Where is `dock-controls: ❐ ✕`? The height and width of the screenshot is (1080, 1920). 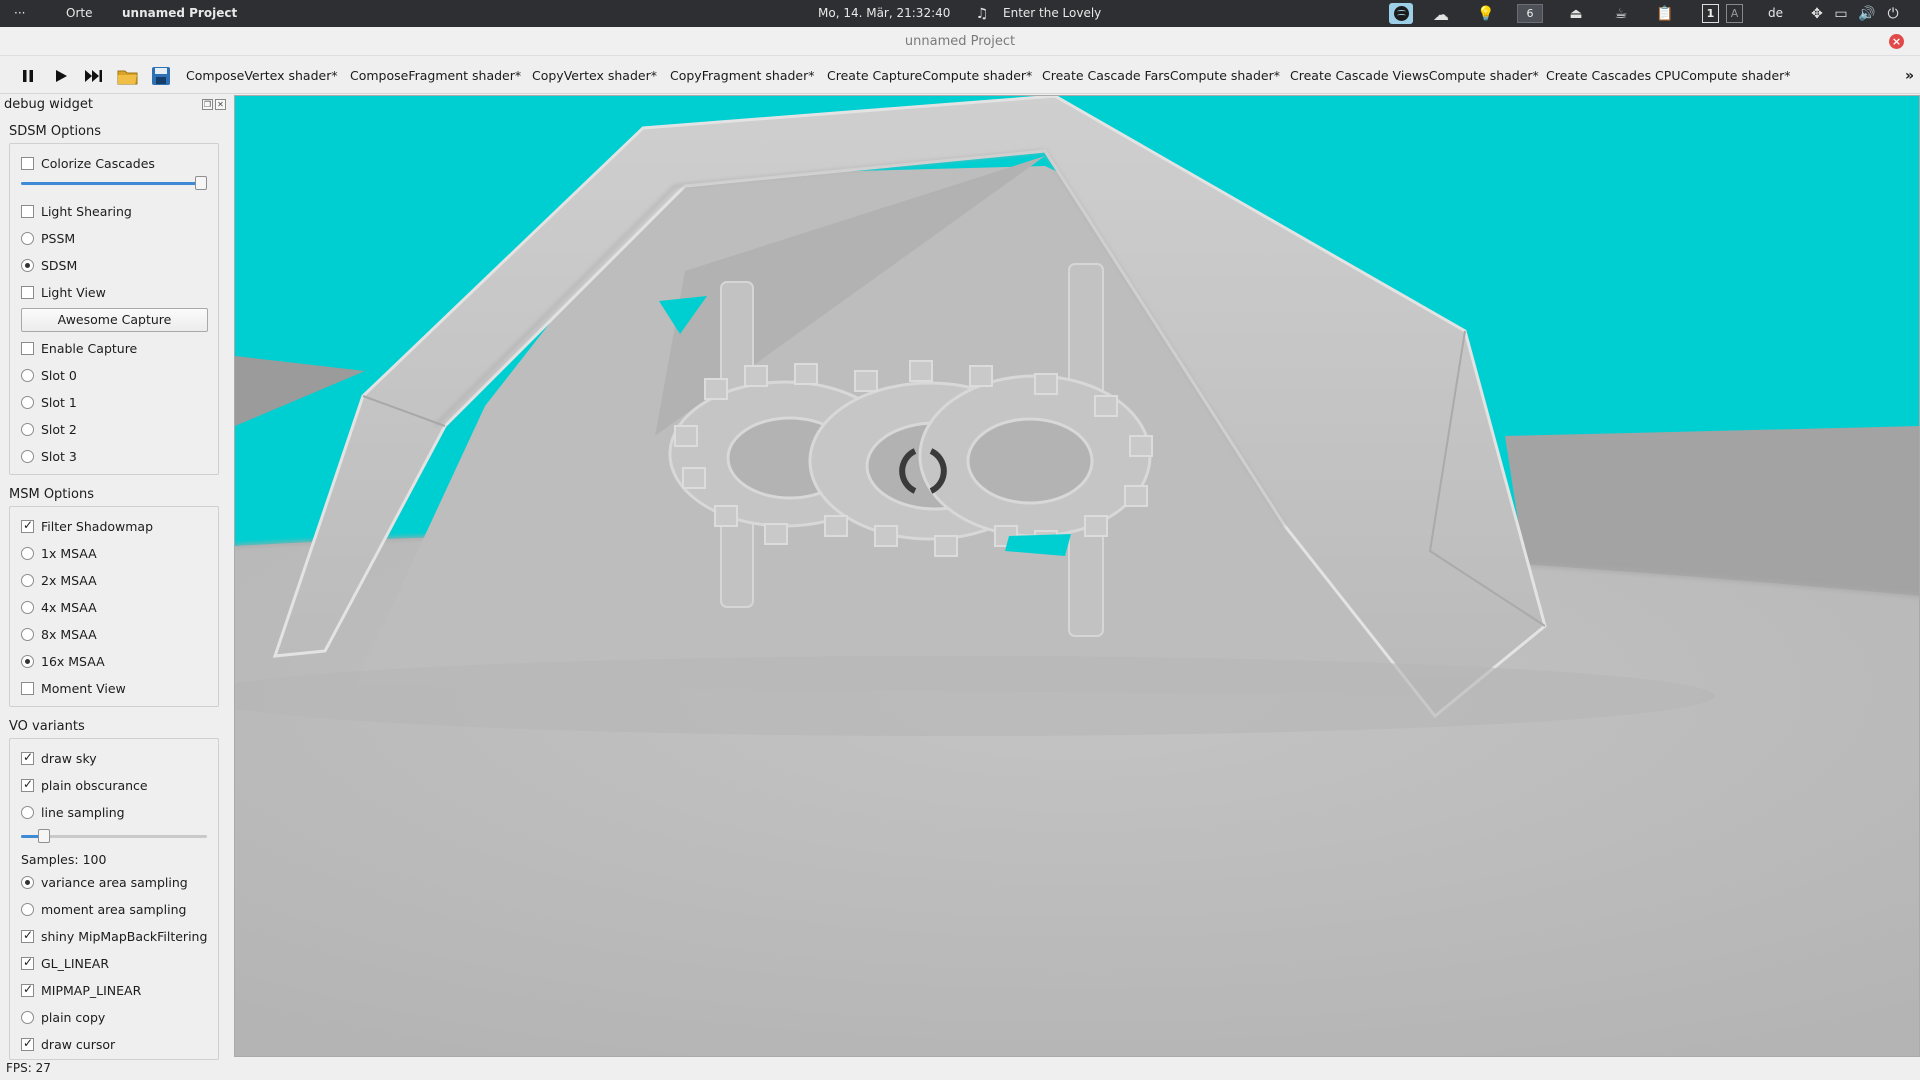
dock-controls: ❐ ✕ is located at coordinates (214, 104).